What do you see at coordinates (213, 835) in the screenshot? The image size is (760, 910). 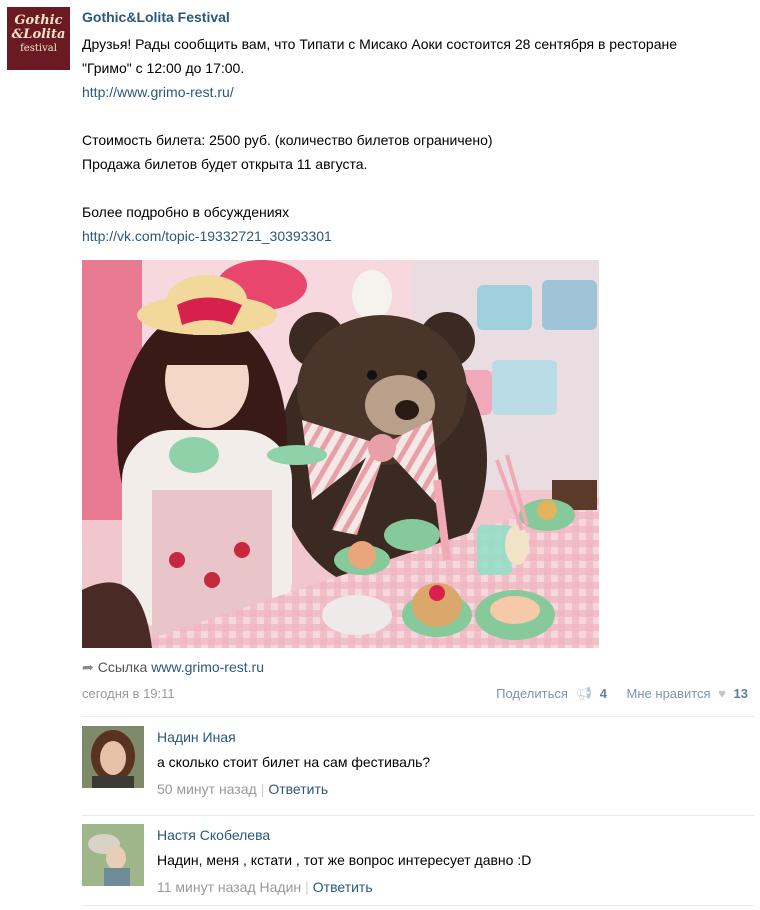 I see `comment-author: Настя Скобелева` at bounding box center [213, 835].